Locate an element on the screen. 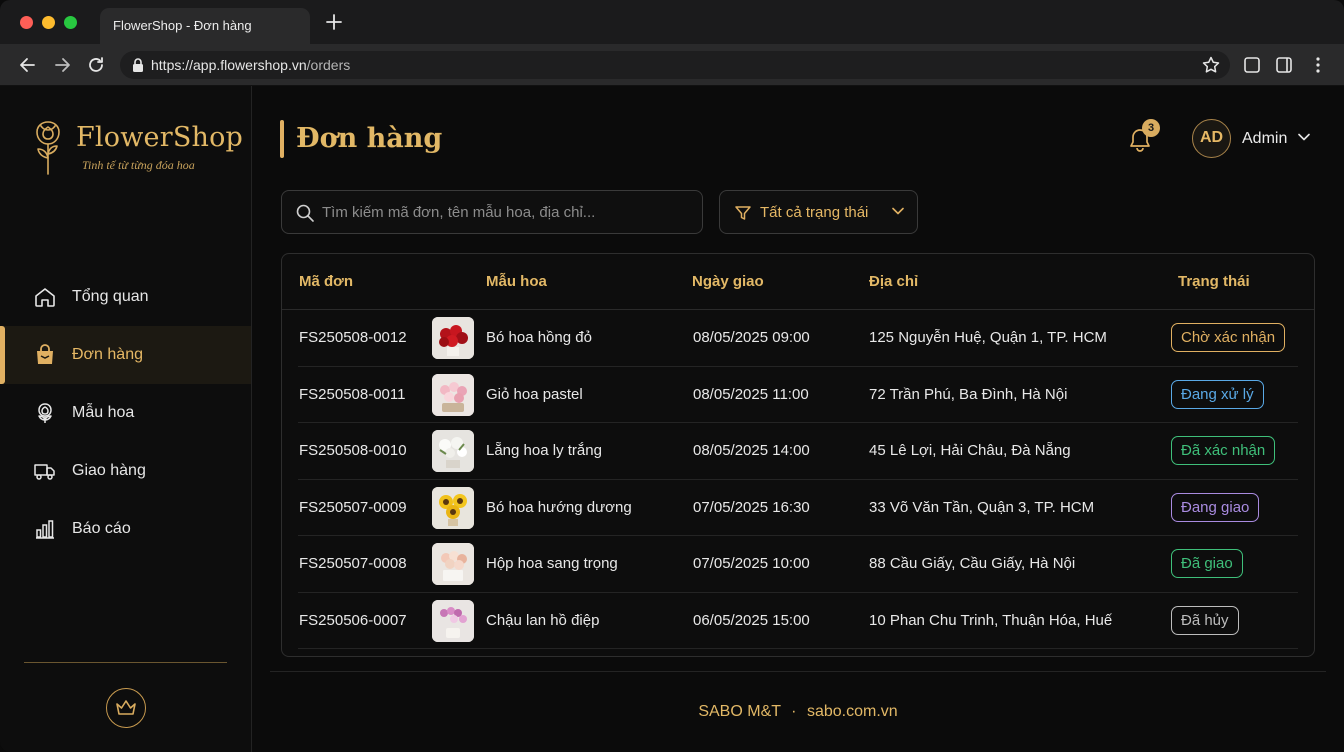 The height and width of the screenshot is (752, 1344). order-id: FS250508-0010 is located at coordinates (353, 450).